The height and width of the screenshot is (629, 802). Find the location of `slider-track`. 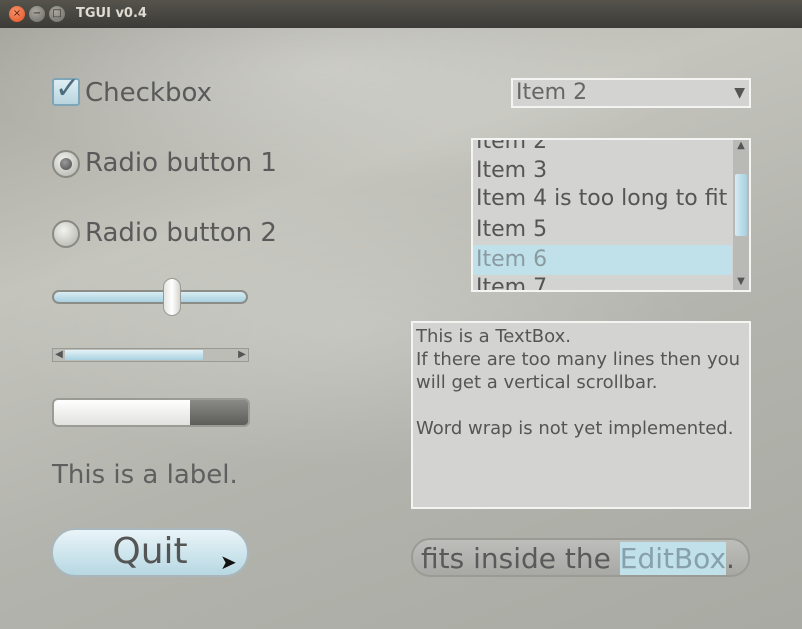

slider-track is located at coordinates (150, 297).